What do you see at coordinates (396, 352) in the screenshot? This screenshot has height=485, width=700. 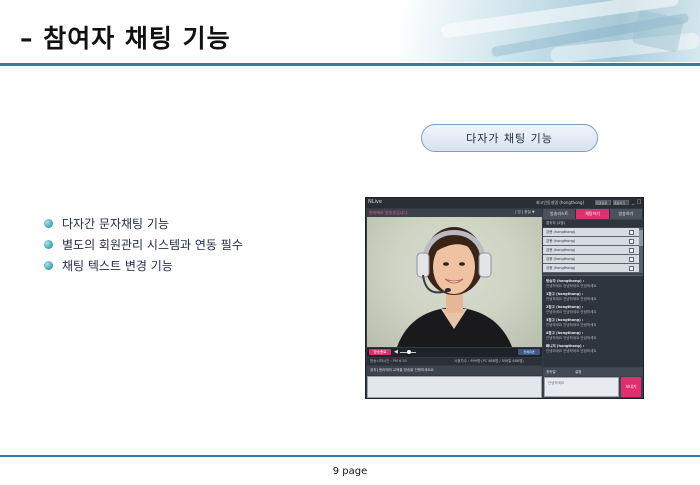 I see `speaker-icon: ◀` at bounding box center [396, 352].